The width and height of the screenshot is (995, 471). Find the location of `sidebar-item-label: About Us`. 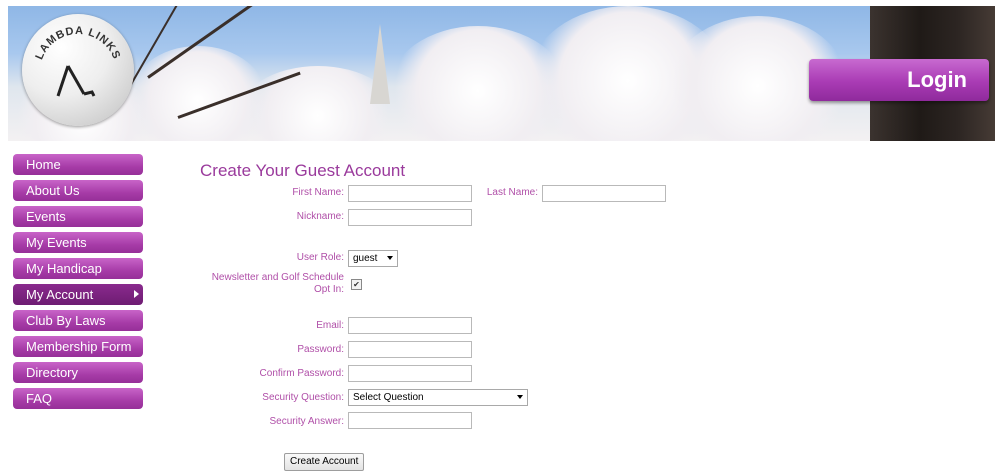

sidebar-item-label: About Us is located at coordinates (53, 190).